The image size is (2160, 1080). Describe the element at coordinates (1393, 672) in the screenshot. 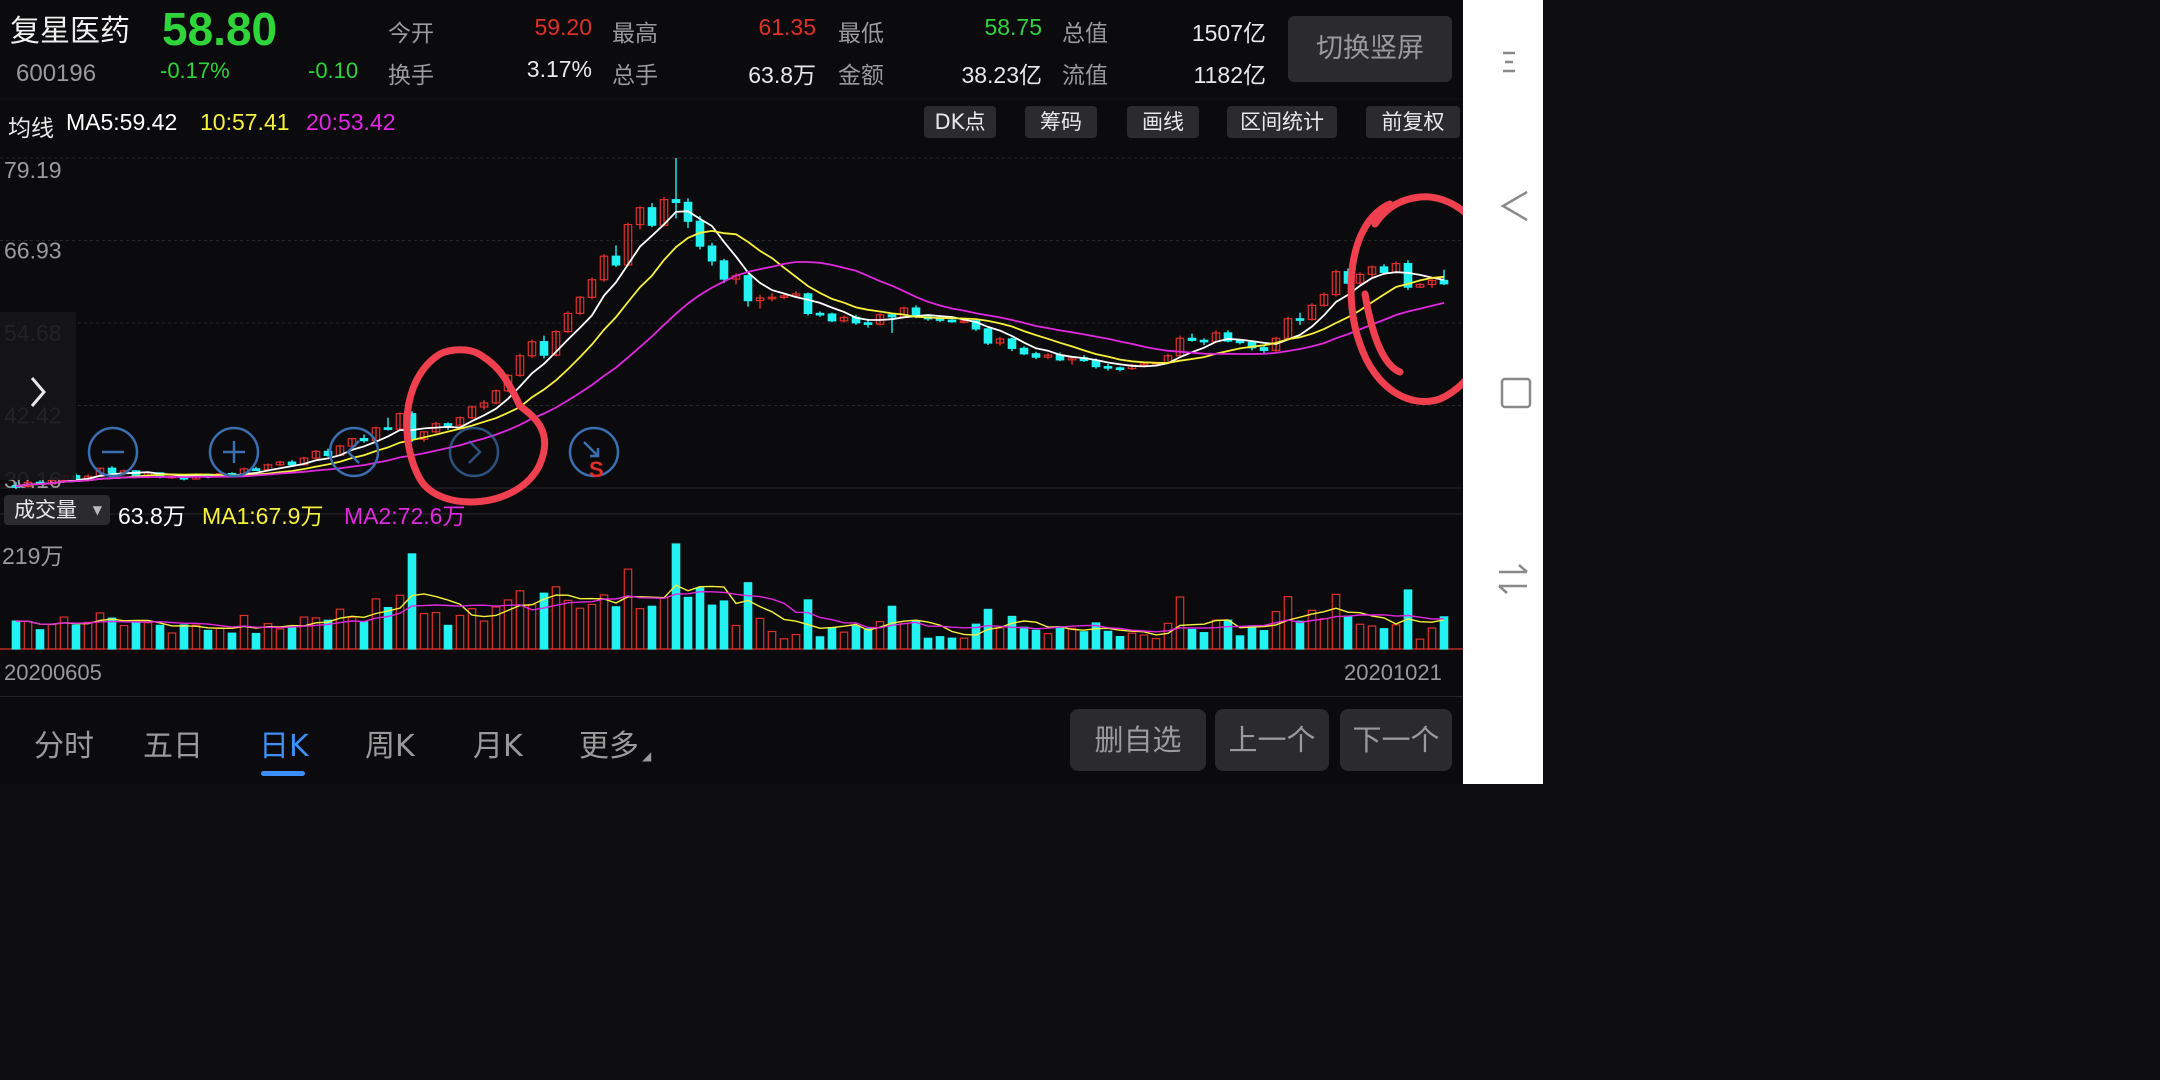

I see `date-end: 20201021` at that location.